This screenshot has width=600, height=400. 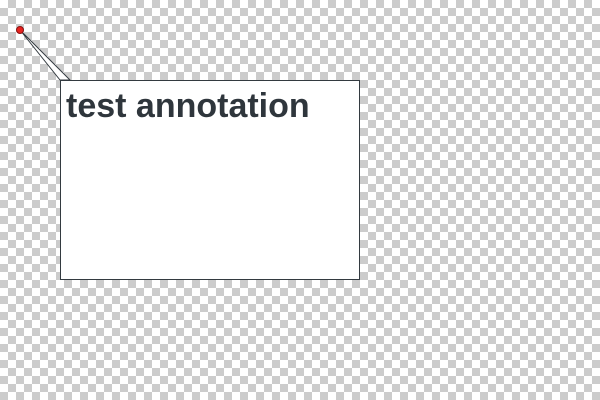 I want to click on annotation-anchor-handle, so click(x=20, y=30).